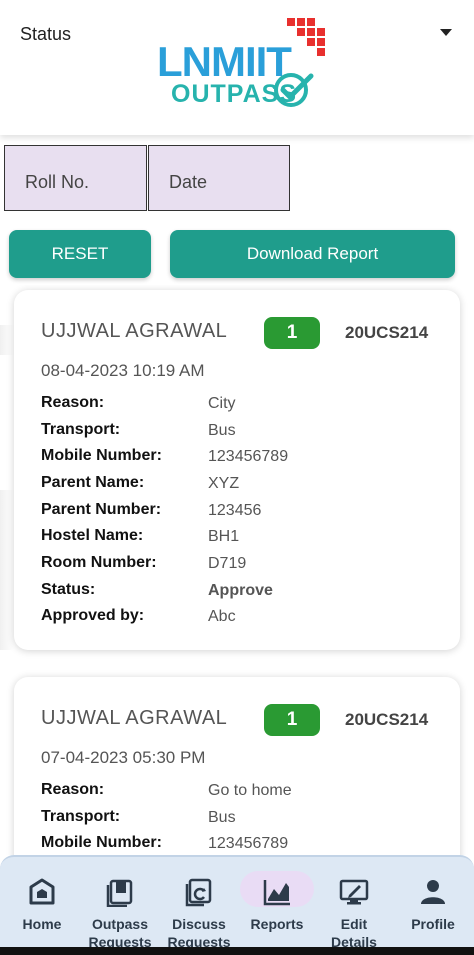  Describe the element at coordinates (240, 590) in the screenshot. I see `status-value: Approve` at that location.